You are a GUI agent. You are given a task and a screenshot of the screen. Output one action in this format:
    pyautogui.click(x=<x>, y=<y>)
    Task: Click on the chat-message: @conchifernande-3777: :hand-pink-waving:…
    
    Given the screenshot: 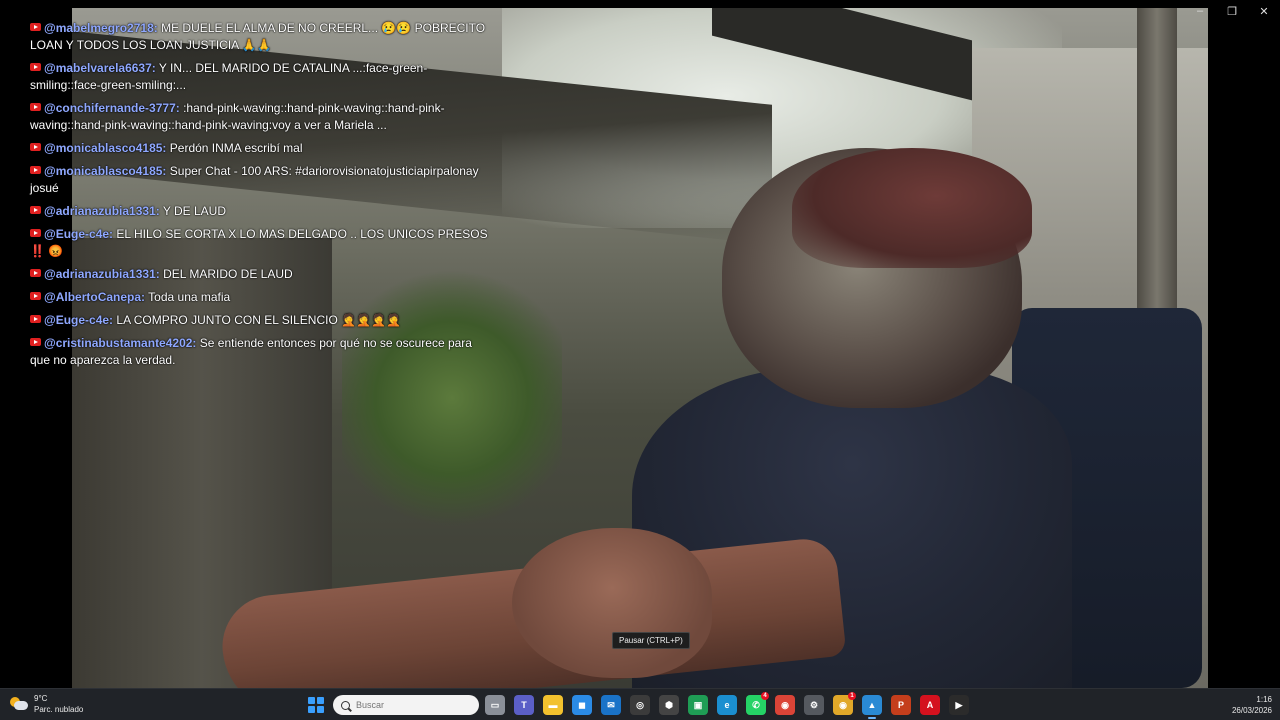 What is the action you would take?
    pyautogui.click(x=260, y=117)
    